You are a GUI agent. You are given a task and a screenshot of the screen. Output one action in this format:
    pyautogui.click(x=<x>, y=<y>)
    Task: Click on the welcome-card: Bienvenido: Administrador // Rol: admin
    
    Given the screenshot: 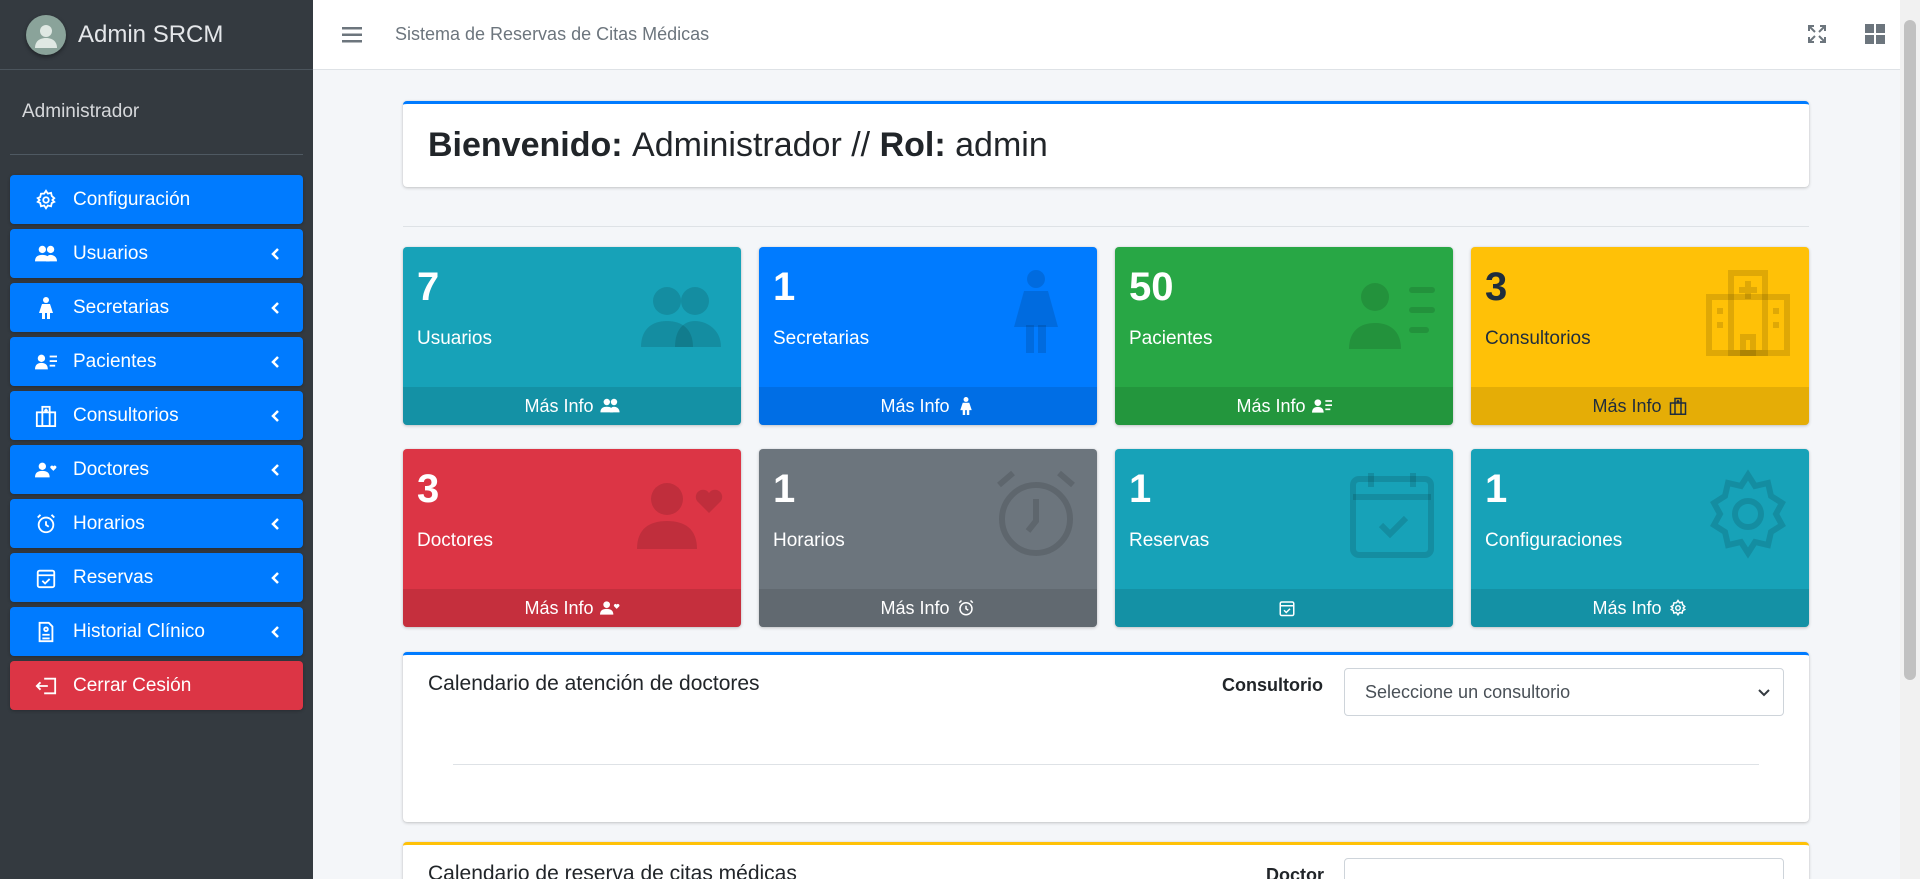 What is the action you would take?
    pyautogui.click(x=1106, y=144)
    